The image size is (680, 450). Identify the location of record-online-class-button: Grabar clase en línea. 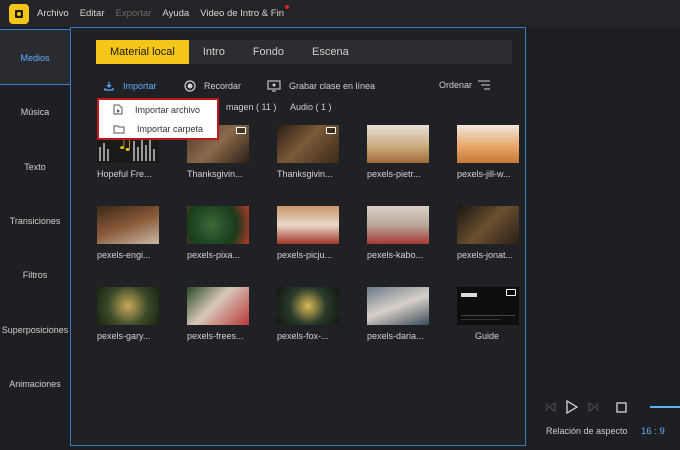
(321, 86).